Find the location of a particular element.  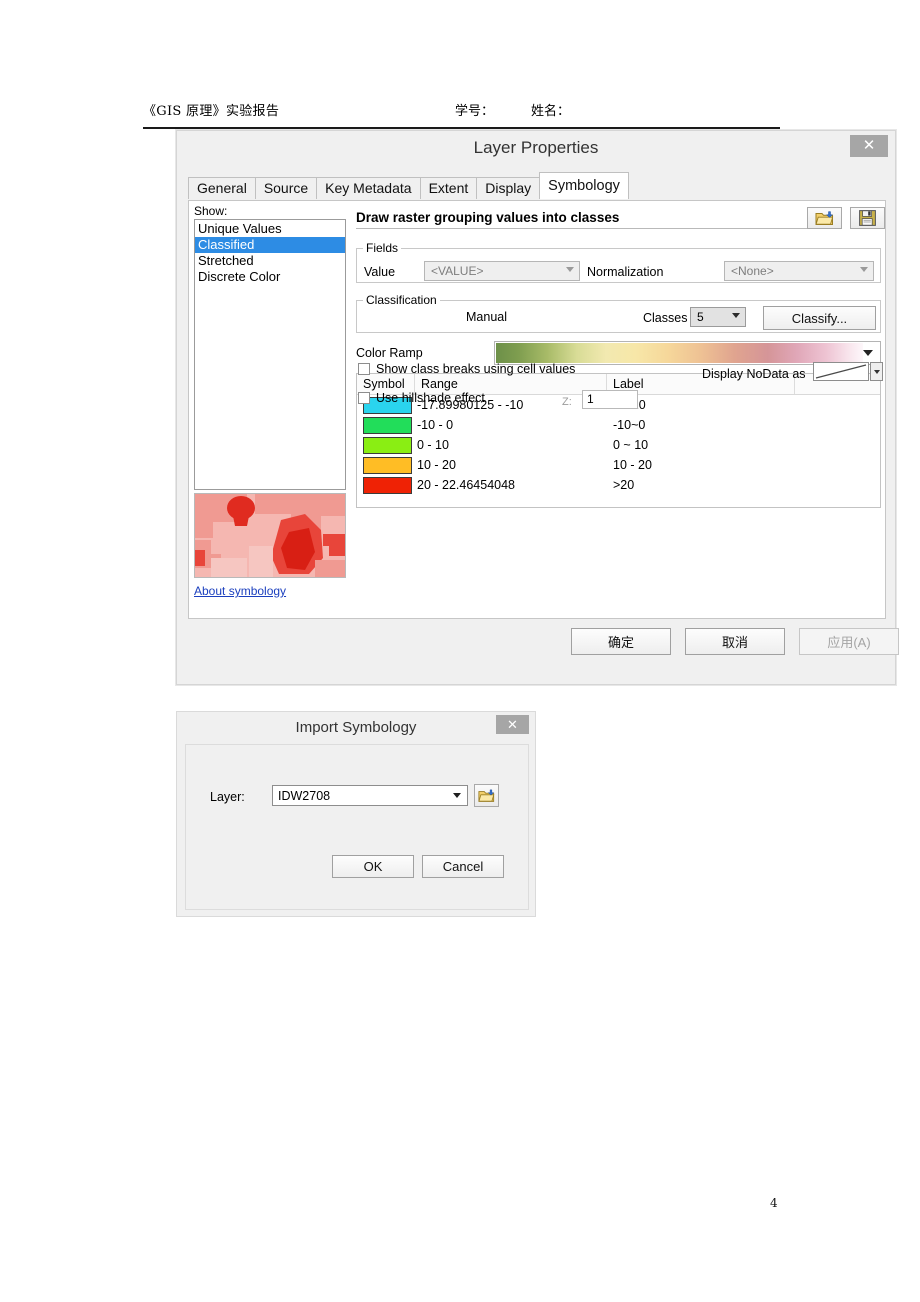

tab-source: Source is located at coordinates (286, 188).